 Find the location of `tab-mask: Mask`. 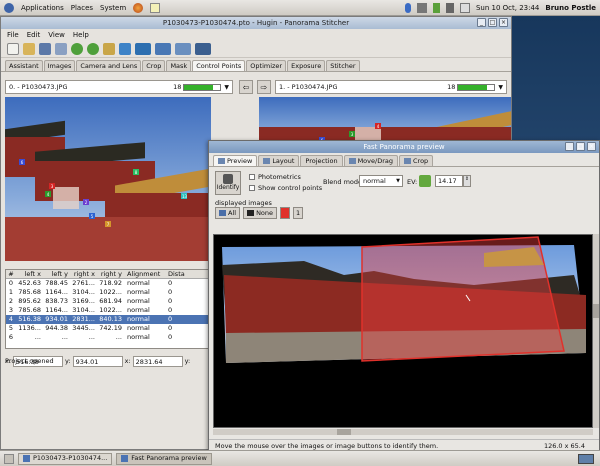

tab-mask: Mask is located at coordinates (179, 65).